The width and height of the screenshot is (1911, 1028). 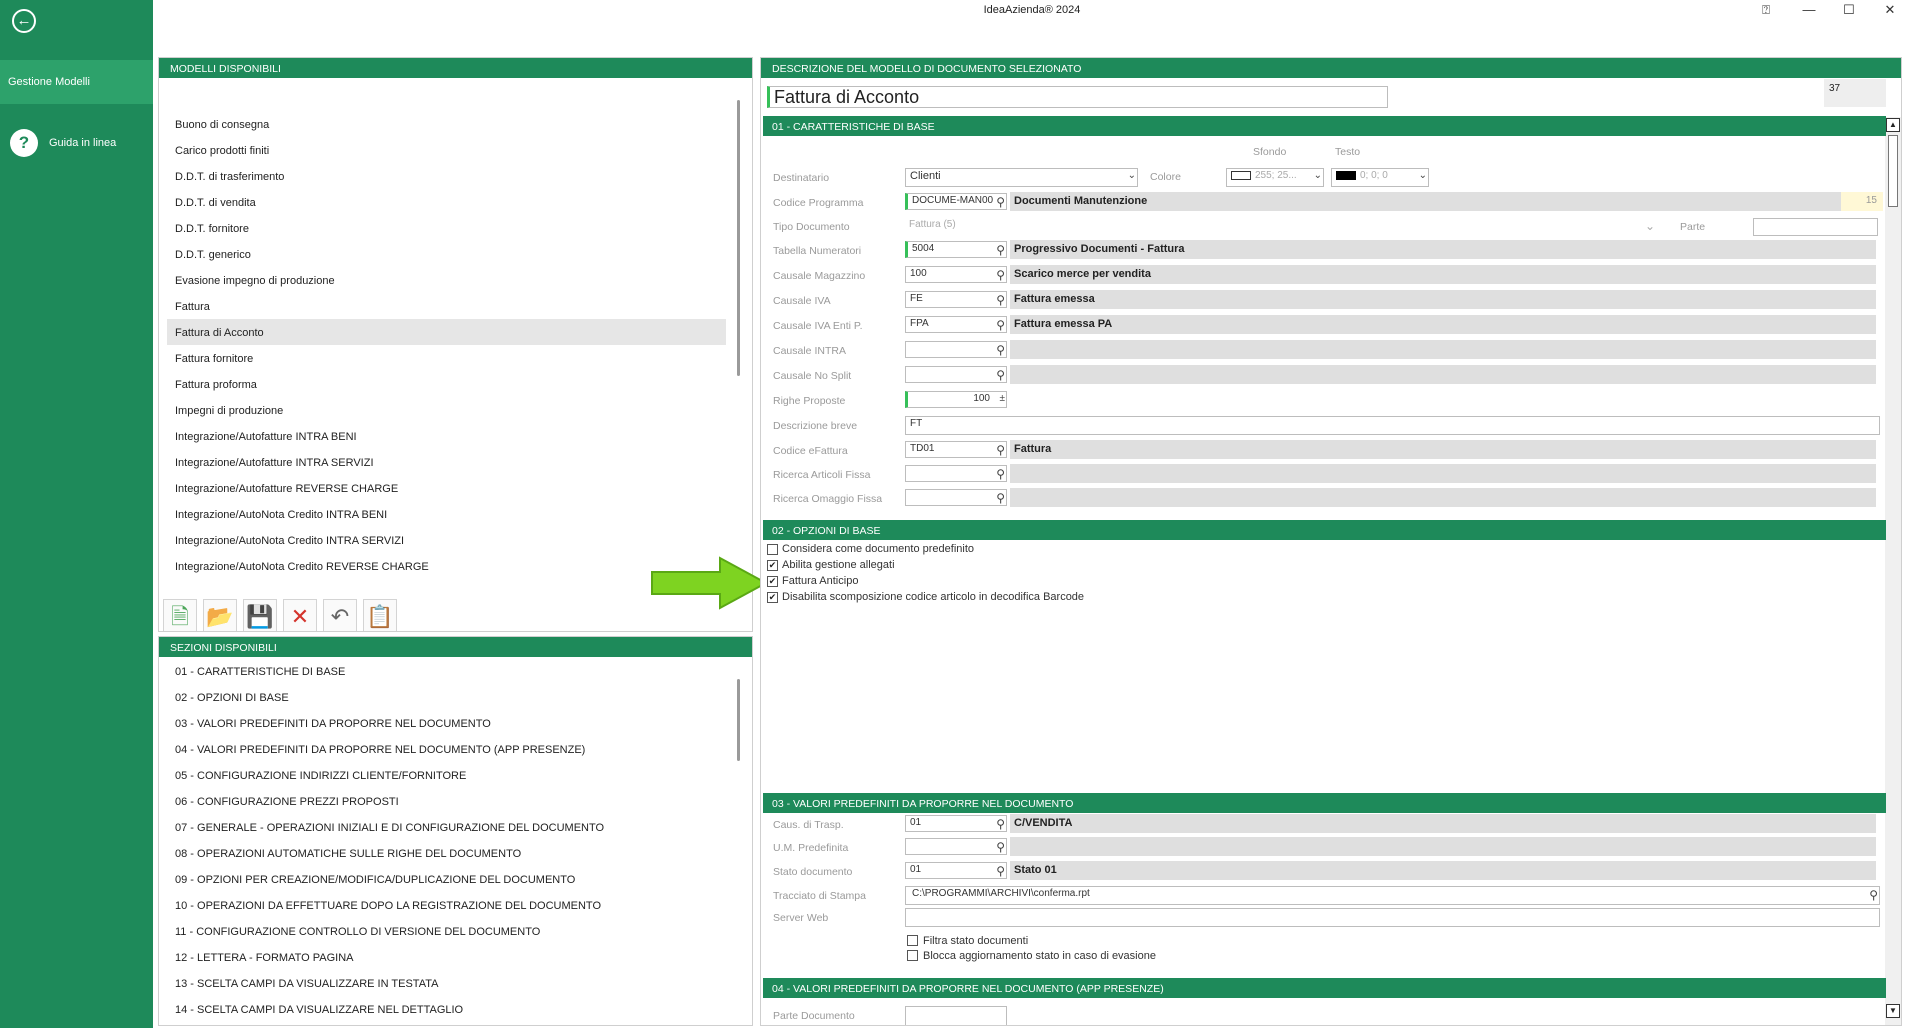 I want to click on causale-intra-input: ⚲, so click(x=956, y=349).